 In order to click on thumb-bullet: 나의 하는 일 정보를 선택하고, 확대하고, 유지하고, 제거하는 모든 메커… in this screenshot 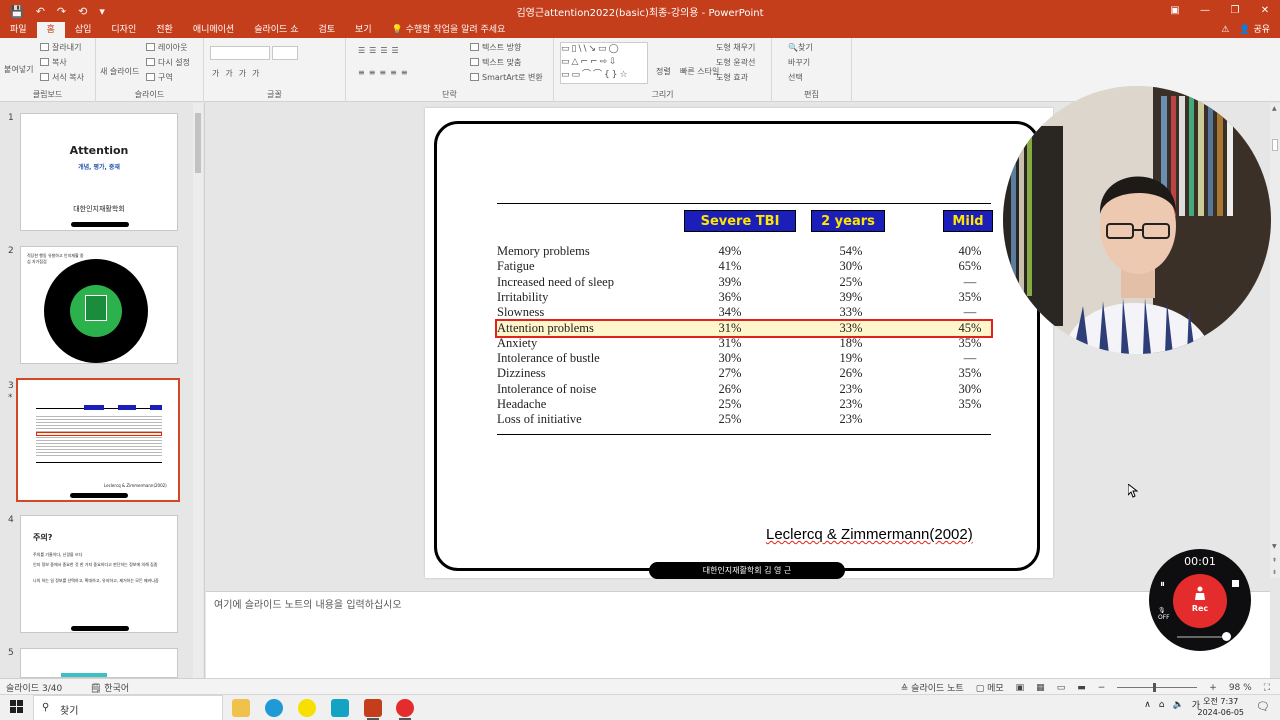, I will do `click(96, 580)`.